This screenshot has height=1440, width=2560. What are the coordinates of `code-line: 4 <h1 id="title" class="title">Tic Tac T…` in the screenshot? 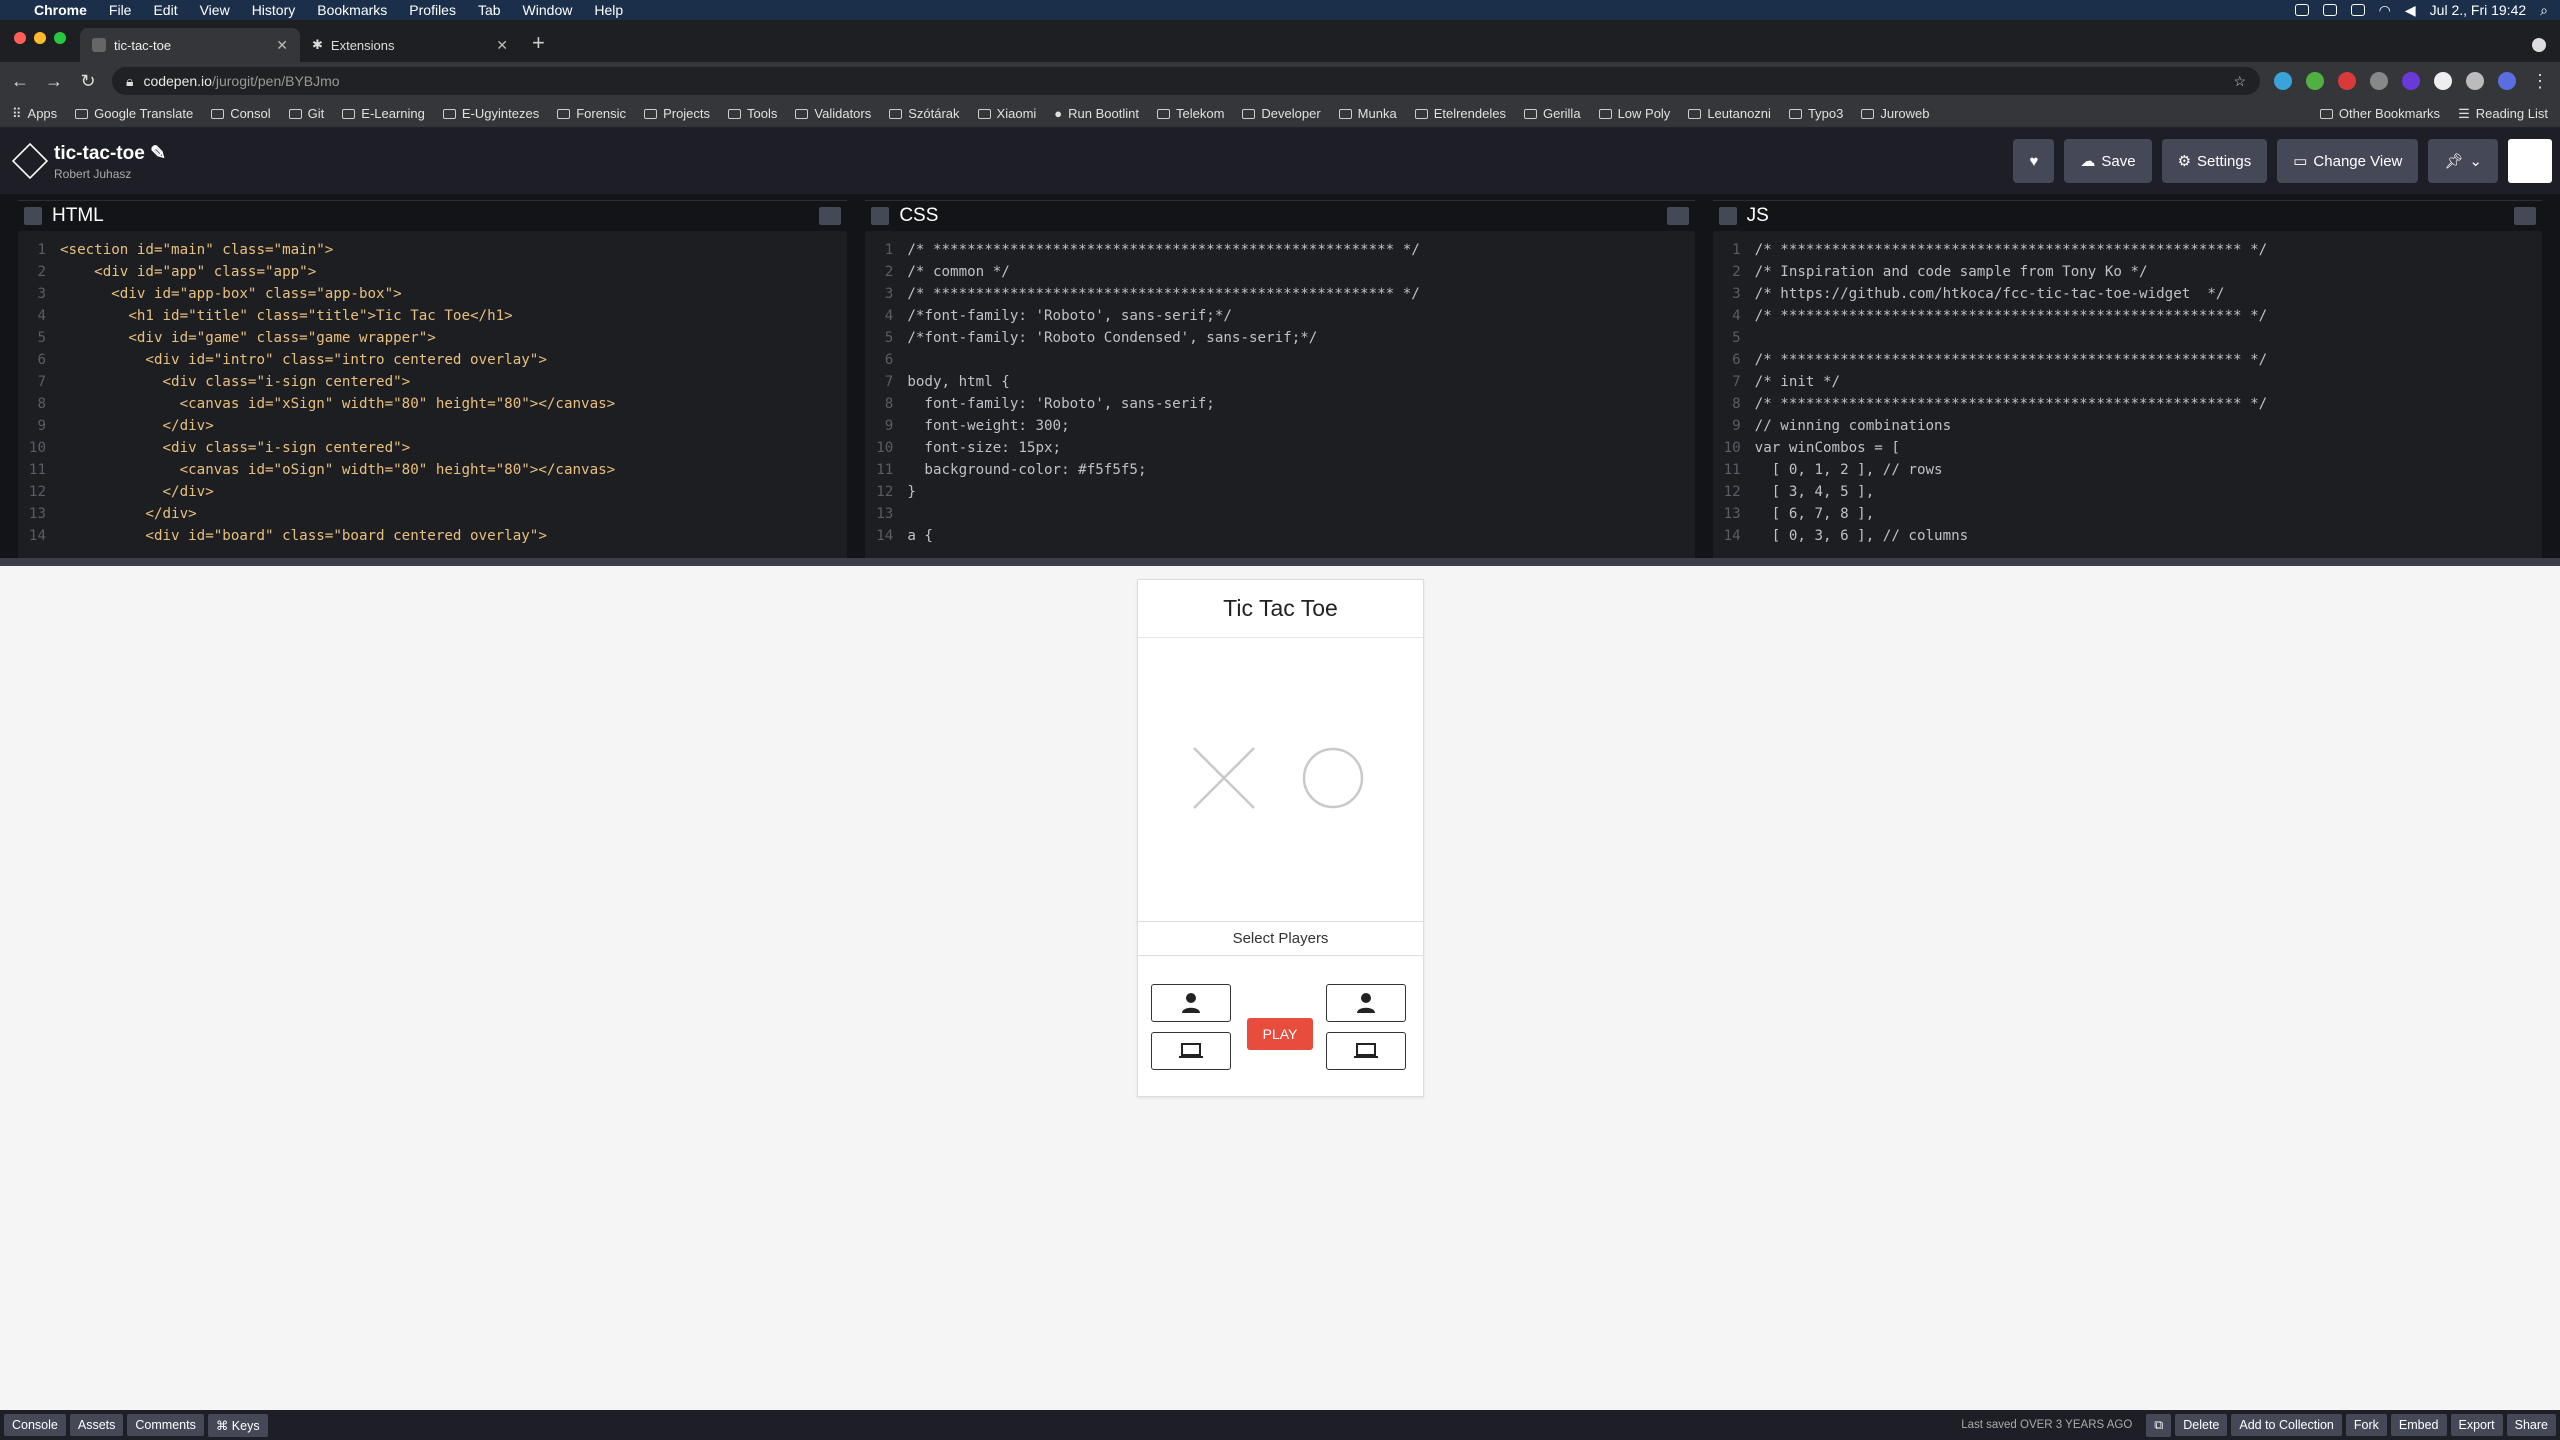 It's located at (432, 316).